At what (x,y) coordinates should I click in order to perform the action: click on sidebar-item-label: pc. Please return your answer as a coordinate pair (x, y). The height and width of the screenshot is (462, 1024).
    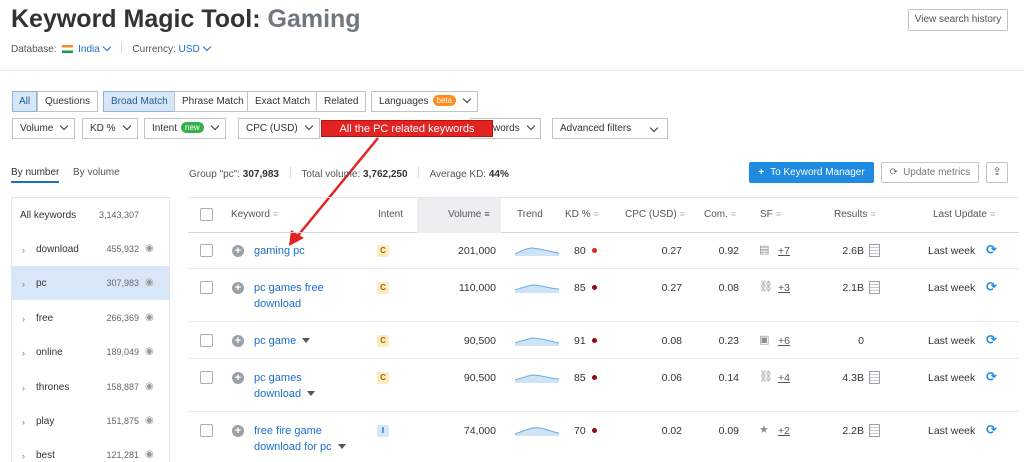
    Looking at the image, I should click on (41, 283).